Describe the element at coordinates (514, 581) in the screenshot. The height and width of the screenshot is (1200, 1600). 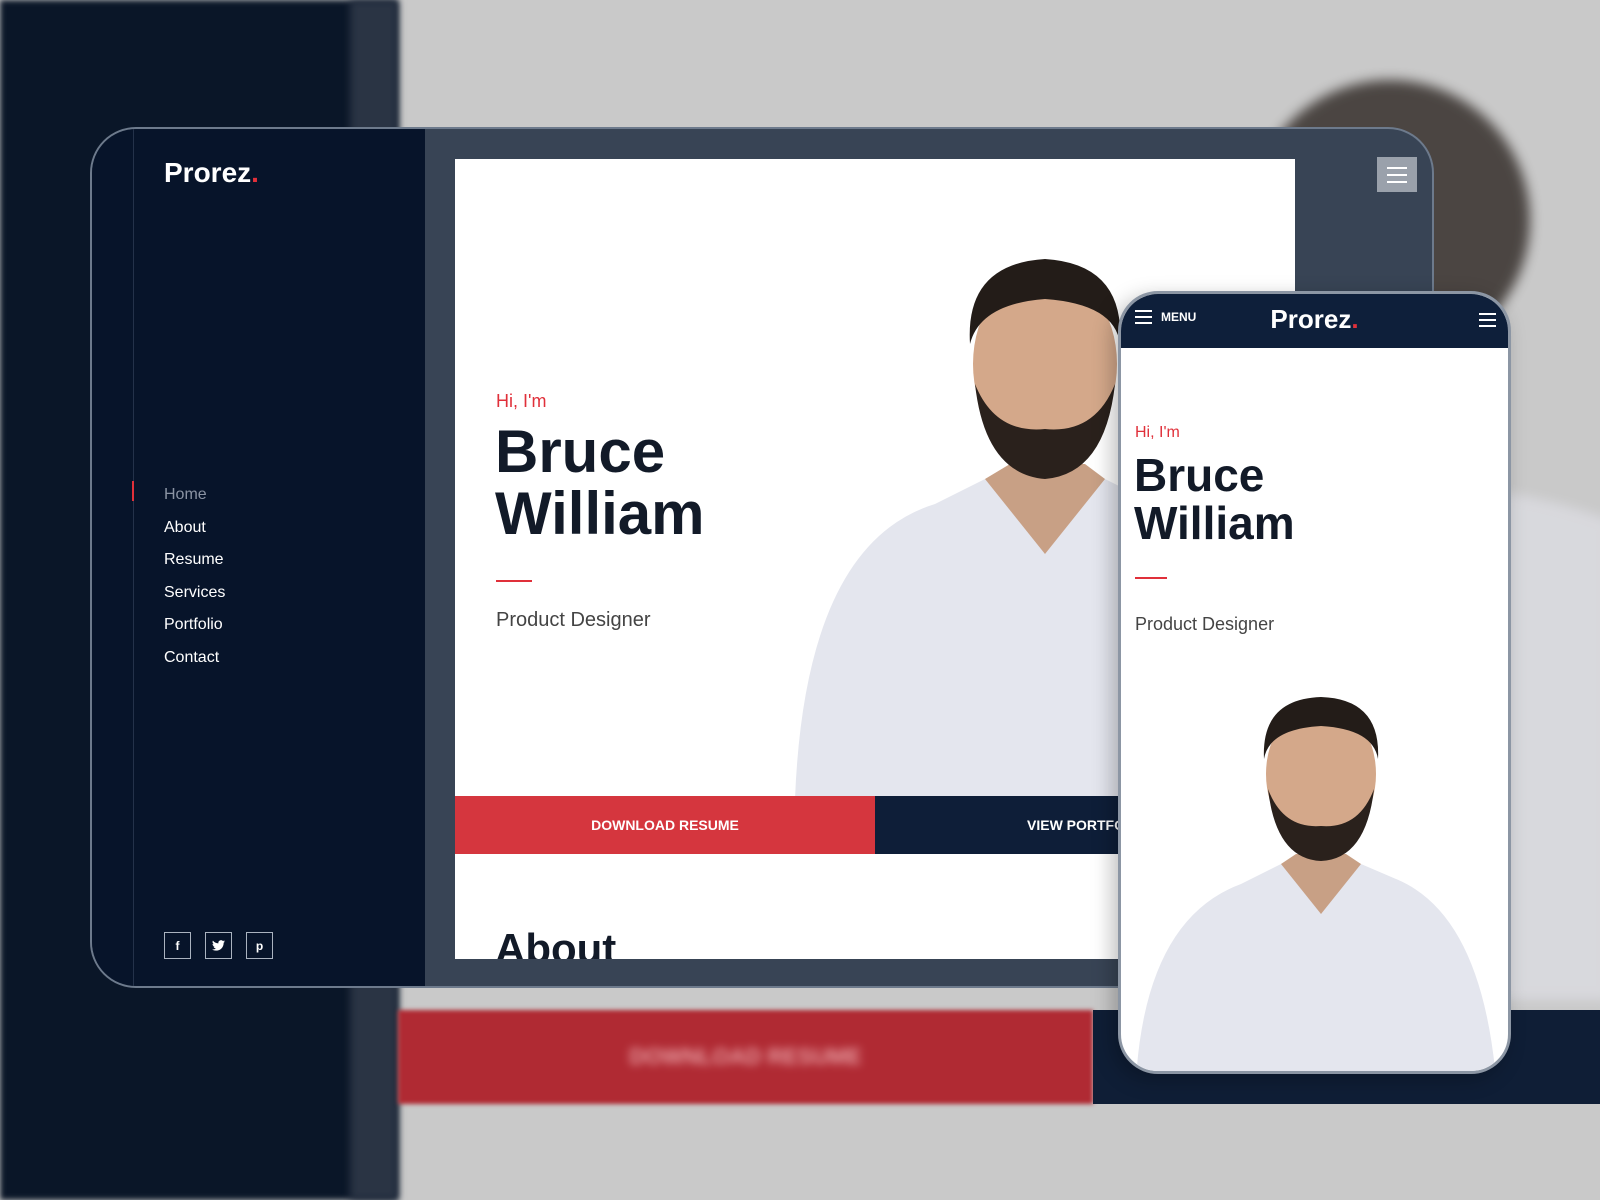
I see `hero-divider` at that location.